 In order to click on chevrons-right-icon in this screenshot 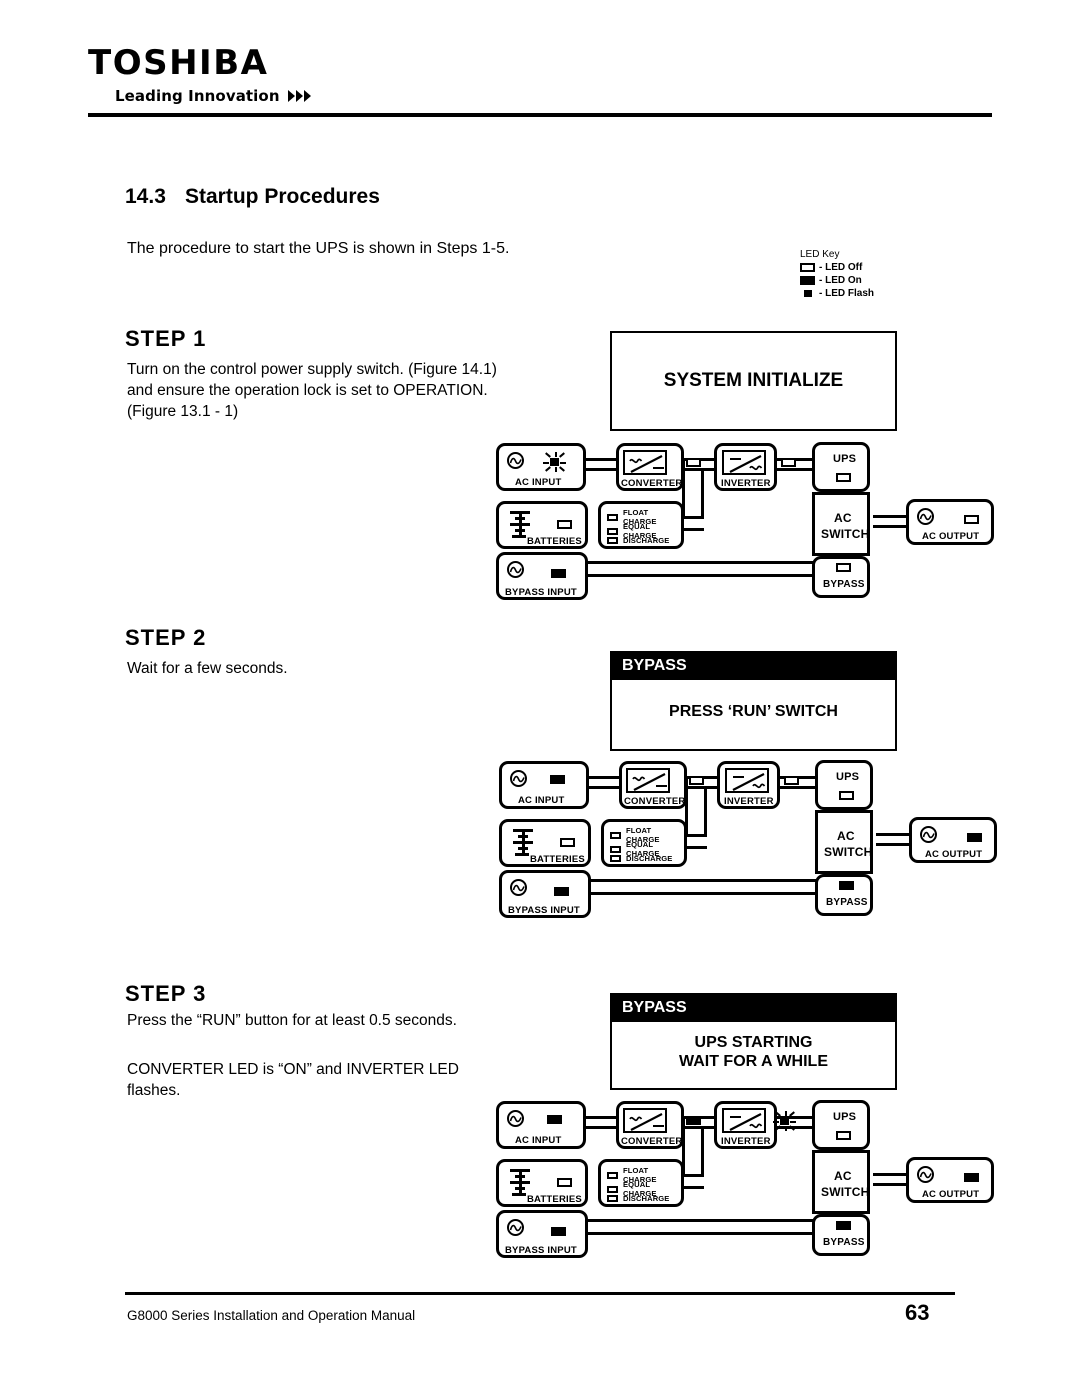, I will do `click(299, 96)`.